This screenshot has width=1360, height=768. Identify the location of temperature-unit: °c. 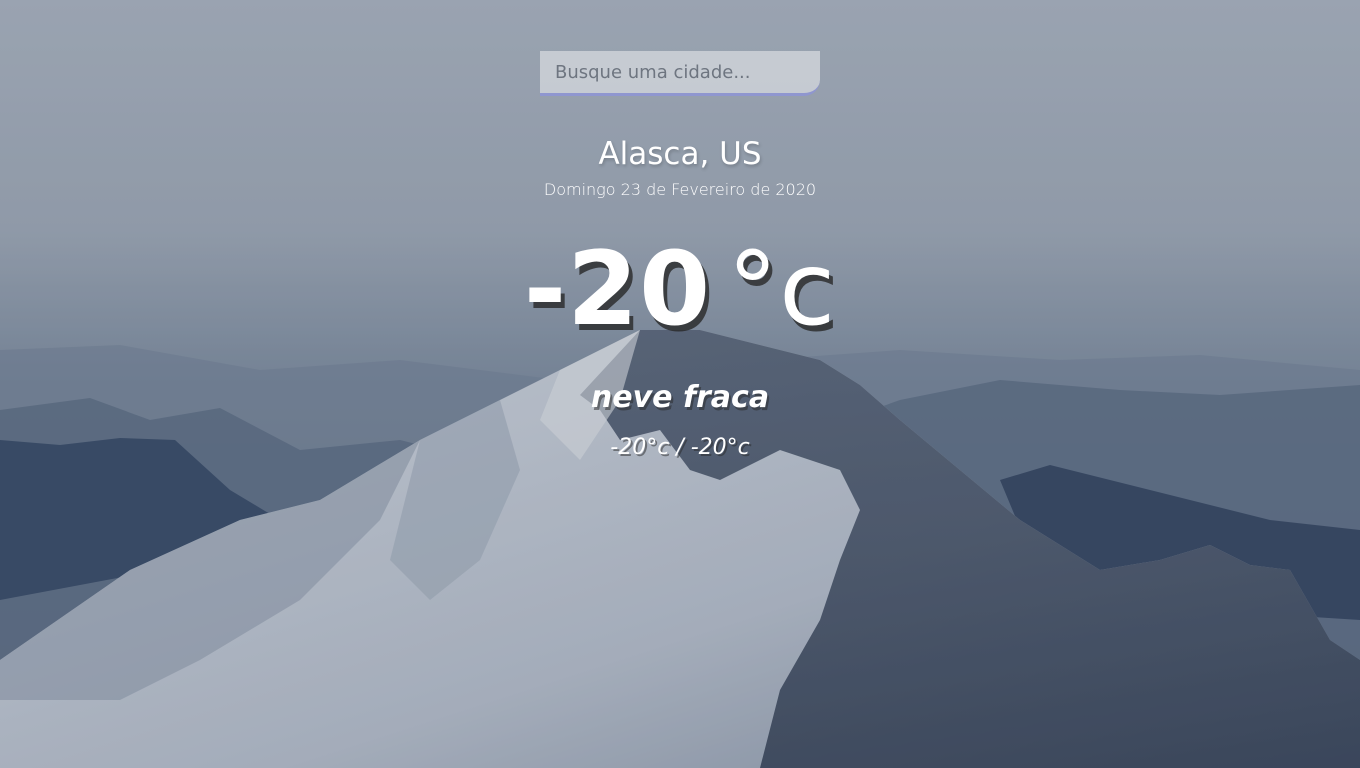
(782, 289).